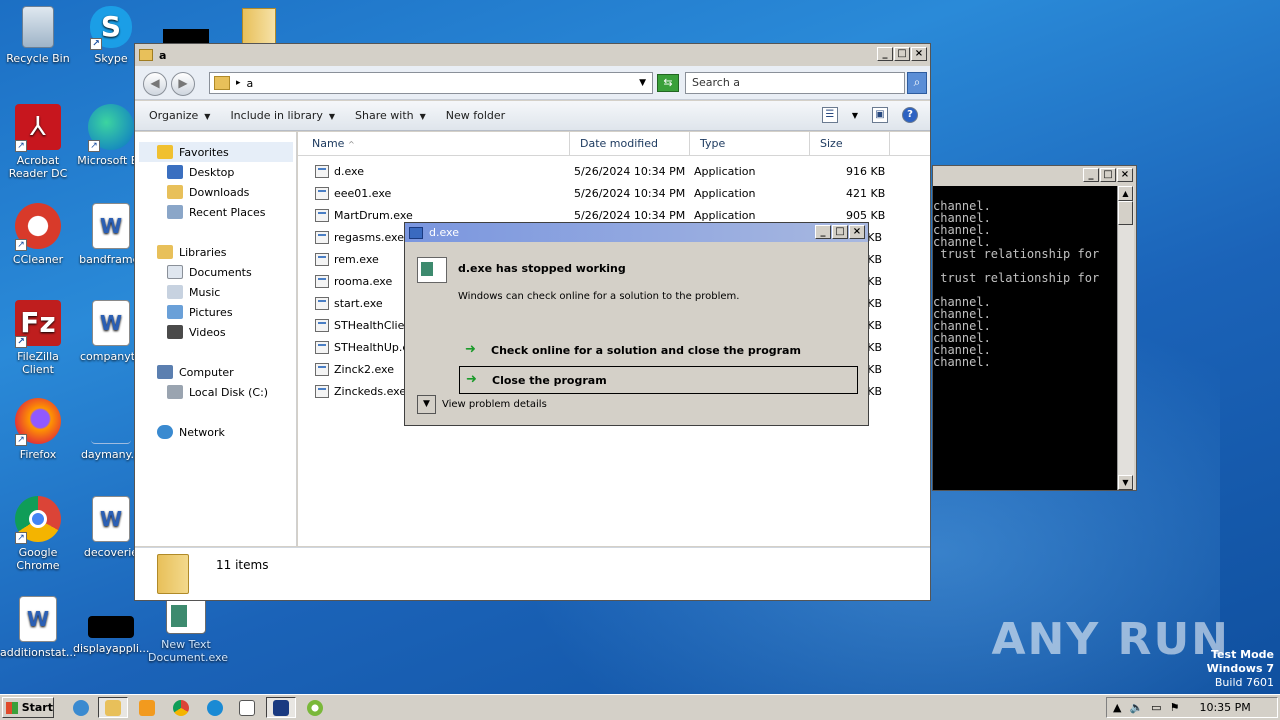 The image size is (1280, 720). I want to click on nav-item-recent-places: Recent Places, so click(216, 212).